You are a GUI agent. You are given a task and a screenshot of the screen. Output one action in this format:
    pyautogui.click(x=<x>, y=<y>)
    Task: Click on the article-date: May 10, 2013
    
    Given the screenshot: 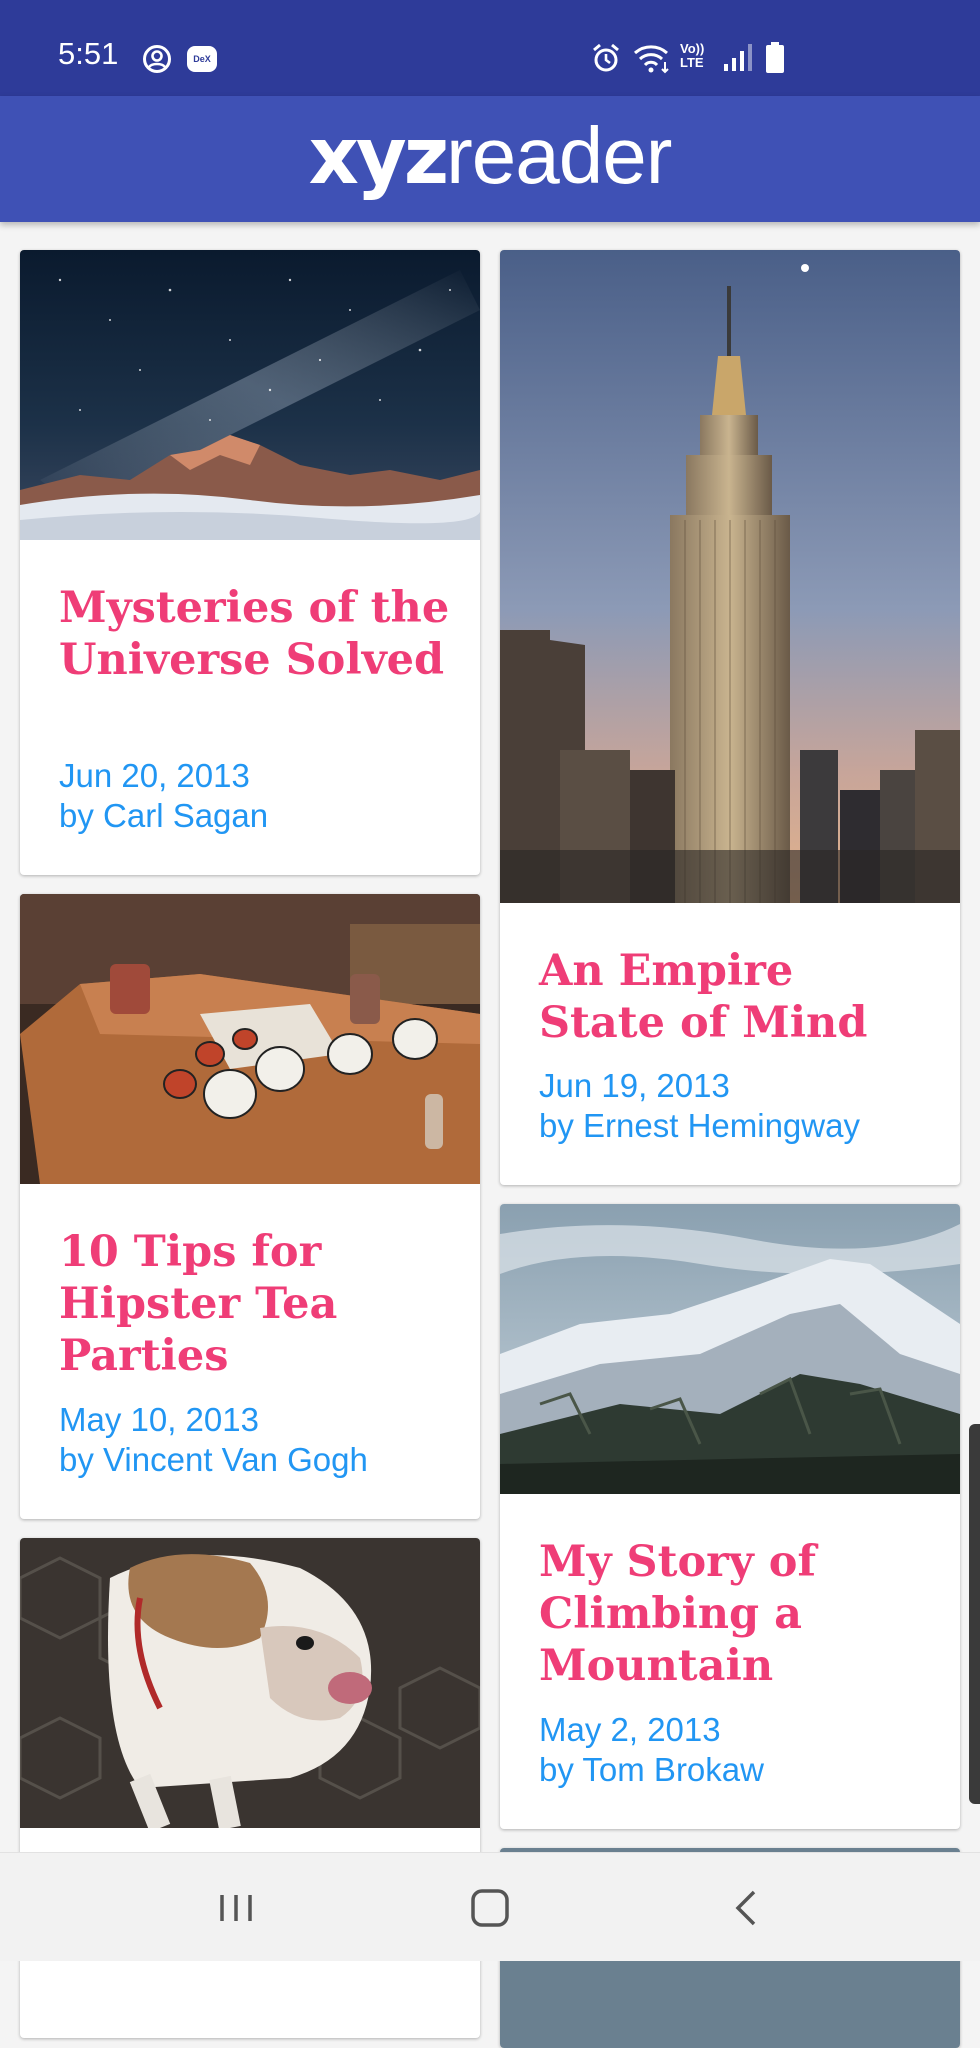 What is the action you would take?
    pyautogui.click(x=159, y=1419)
    